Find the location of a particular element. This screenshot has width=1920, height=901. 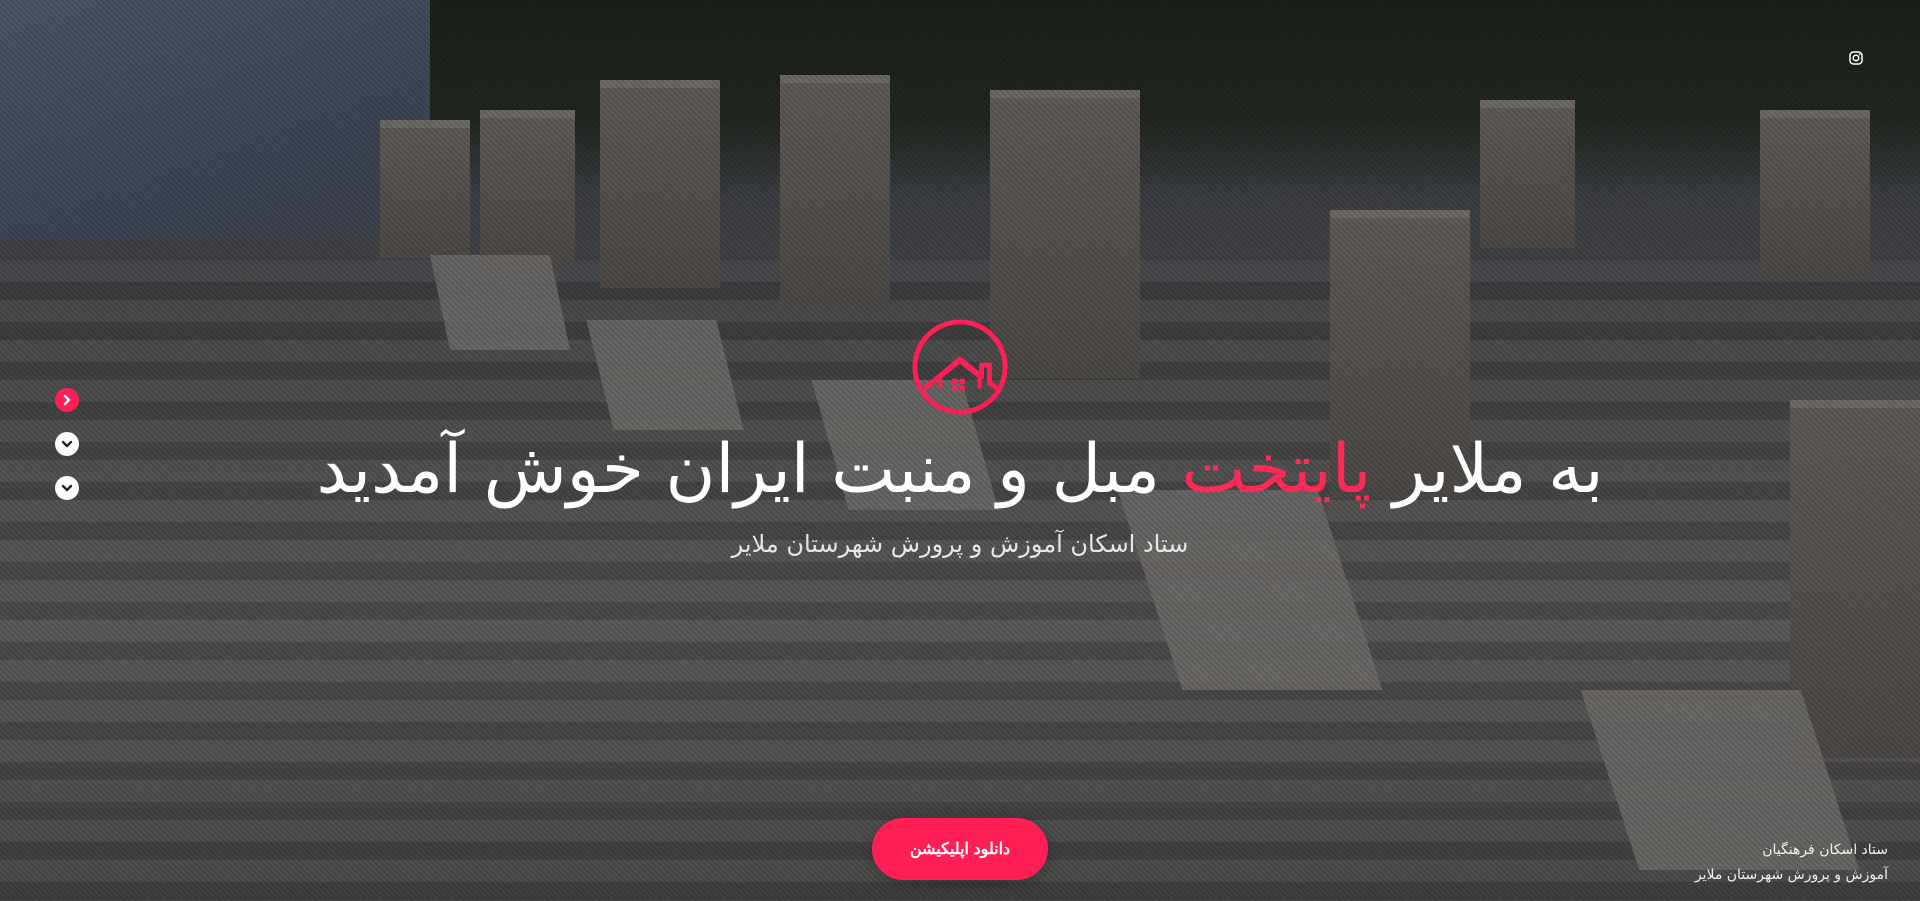

download-app-button: دانلود اپلیکیشن is located at coordinates (960, 849).